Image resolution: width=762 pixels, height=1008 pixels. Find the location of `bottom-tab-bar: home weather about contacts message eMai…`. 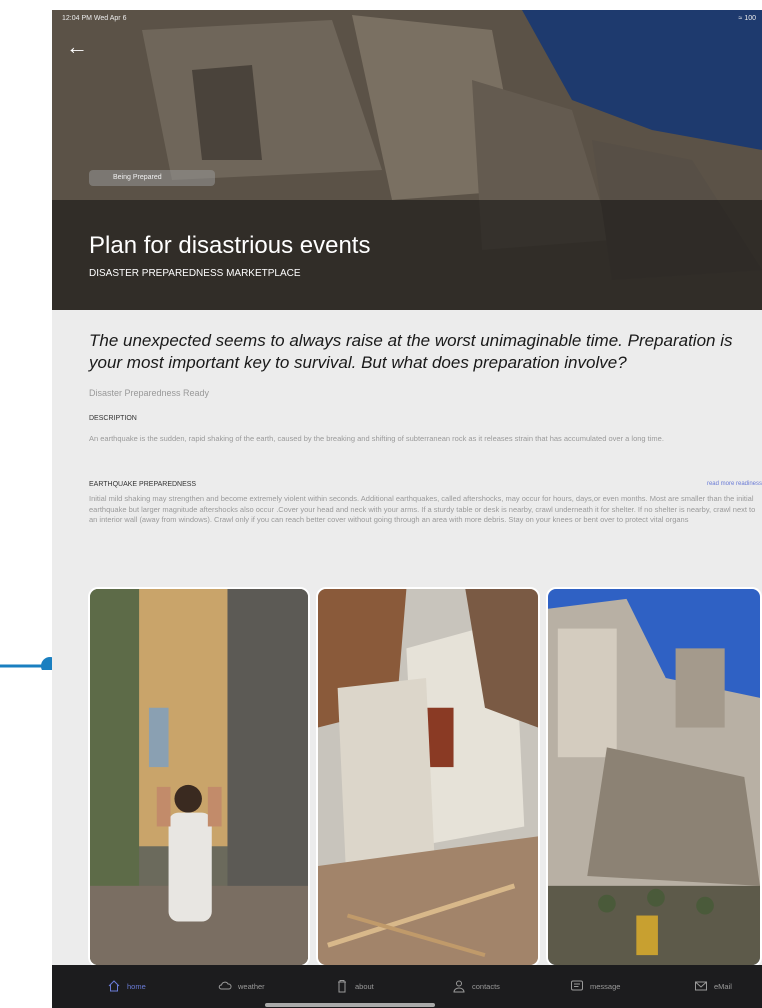

bottom-tab-bar: home weather about contacts message eMai… is located at coordinates (407, 986).